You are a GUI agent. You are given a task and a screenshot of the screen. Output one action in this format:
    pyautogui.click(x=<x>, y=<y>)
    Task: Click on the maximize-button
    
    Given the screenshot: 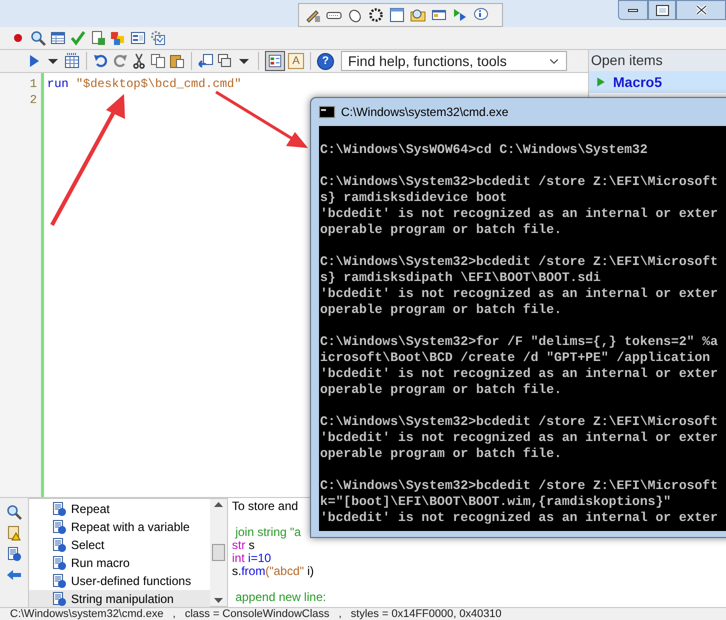 What is the action you would take?
    pyautogui.click(x=662, y=10)
    